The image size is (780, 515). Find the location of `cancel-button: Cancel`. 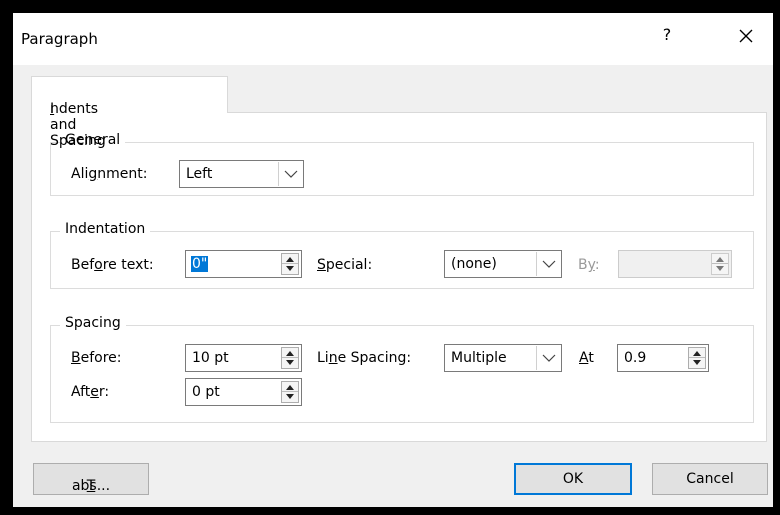

cancel-button: Cancel is located at coordinates (710, 479).